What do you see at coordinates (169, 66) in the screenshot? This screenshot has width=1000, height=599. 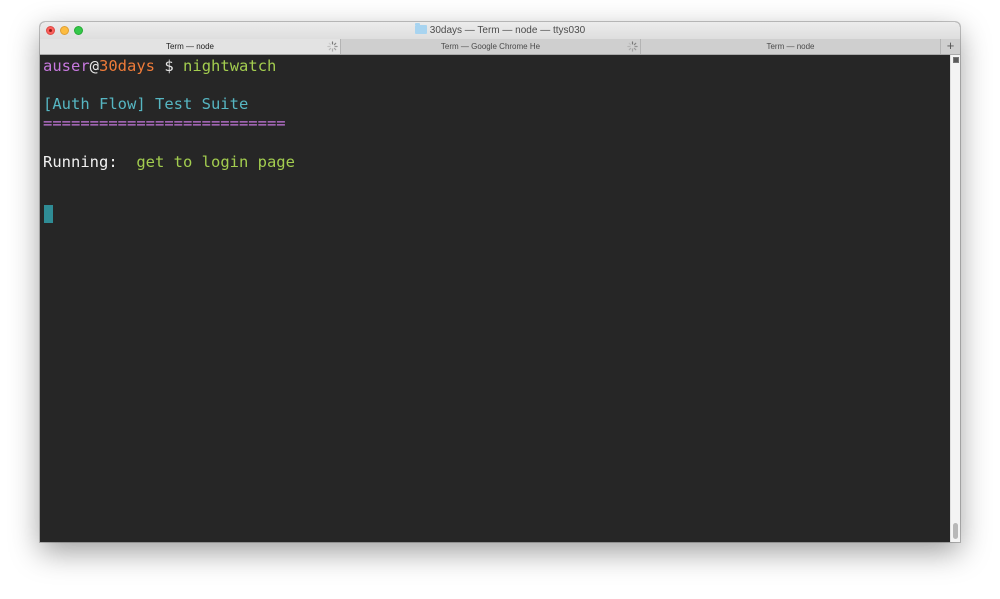 I see `prompt-symbol: $` at bounding box center [169, 66].